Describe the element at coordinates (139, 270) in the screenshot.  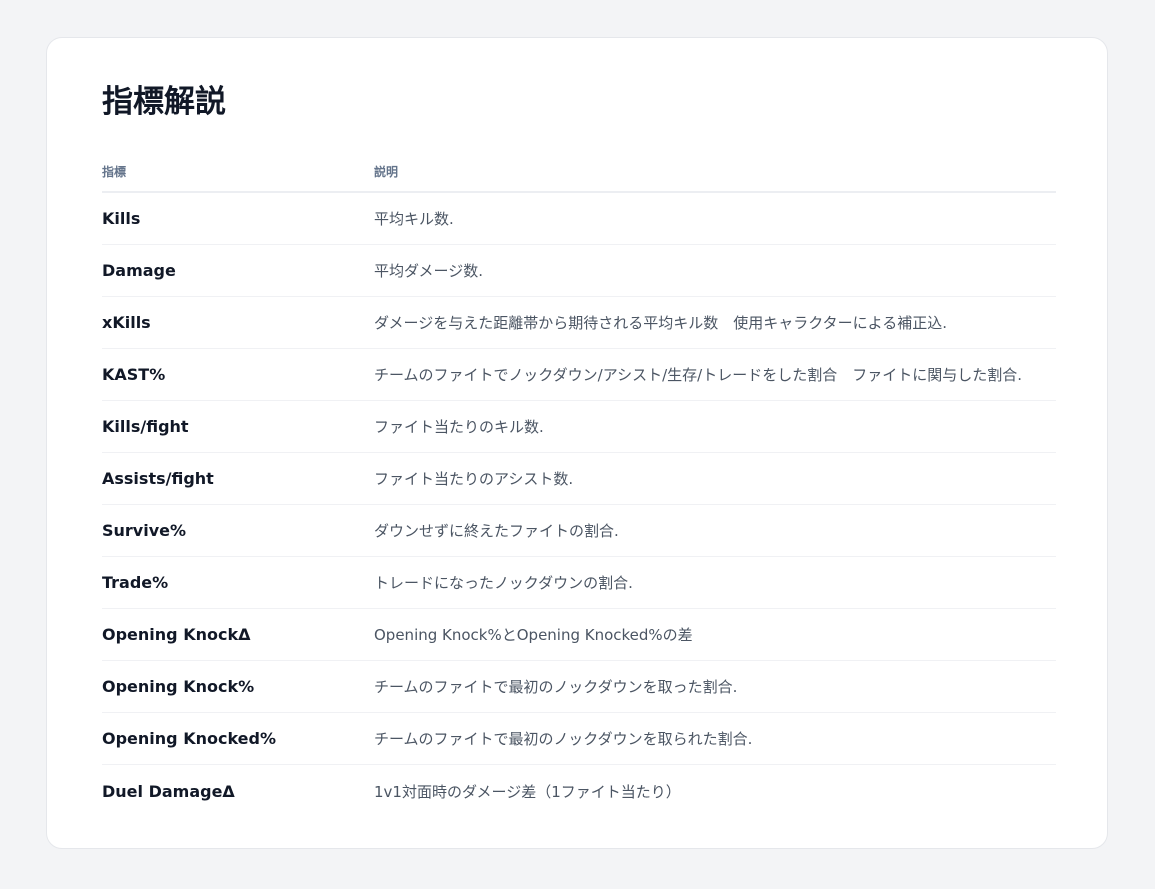
I see `metric-name: Damage` at that location.